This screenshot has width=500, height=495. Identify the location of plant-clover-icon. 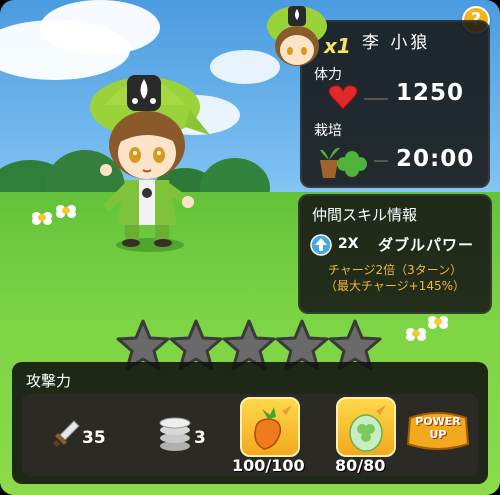
(343, 162).